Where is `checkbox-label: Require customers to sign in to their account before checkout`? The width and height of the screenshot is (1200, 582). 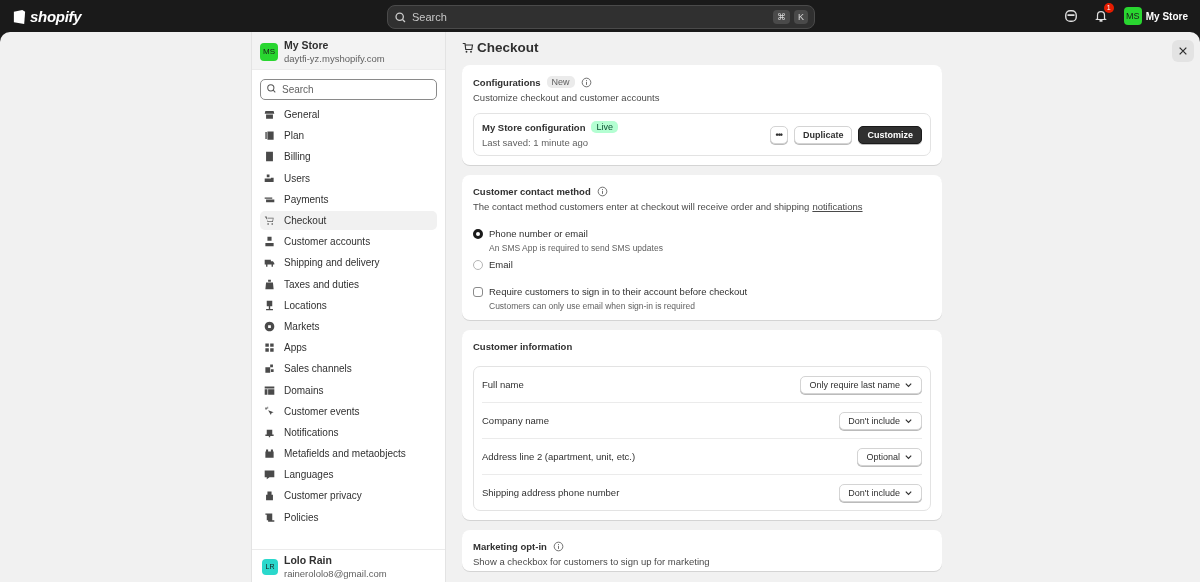
checkbox-label: Require customers to sign in to their account before checkout is located at coordinates (618, 291).